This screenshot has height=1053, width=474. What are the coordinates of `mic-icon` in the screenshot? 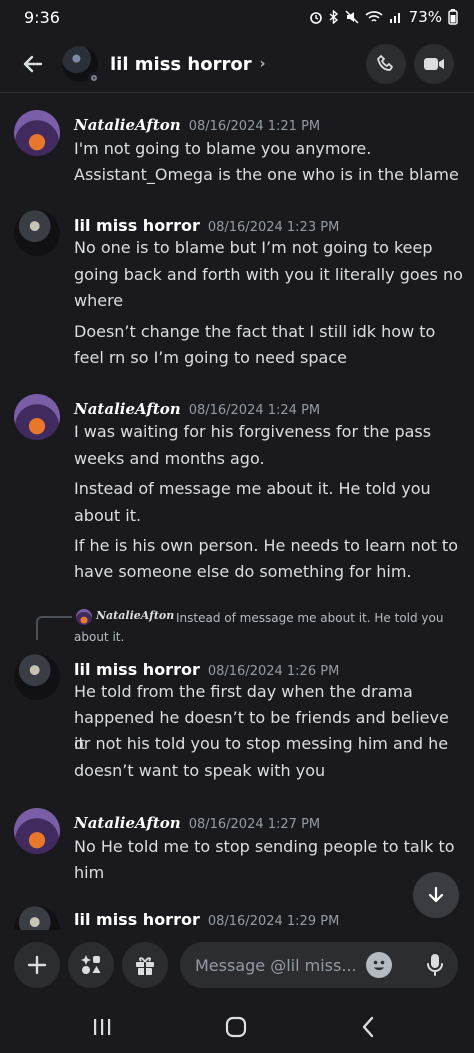 It's located at (435, 965).